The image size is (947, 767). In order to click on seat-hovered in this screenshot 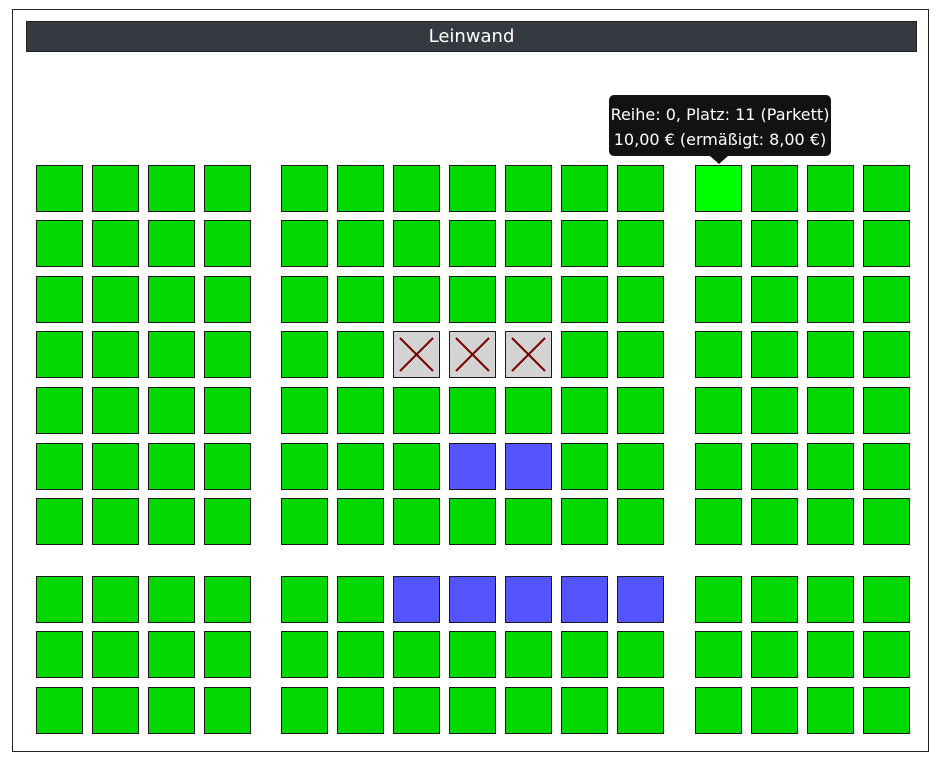, I will do `click(718, 188)`.